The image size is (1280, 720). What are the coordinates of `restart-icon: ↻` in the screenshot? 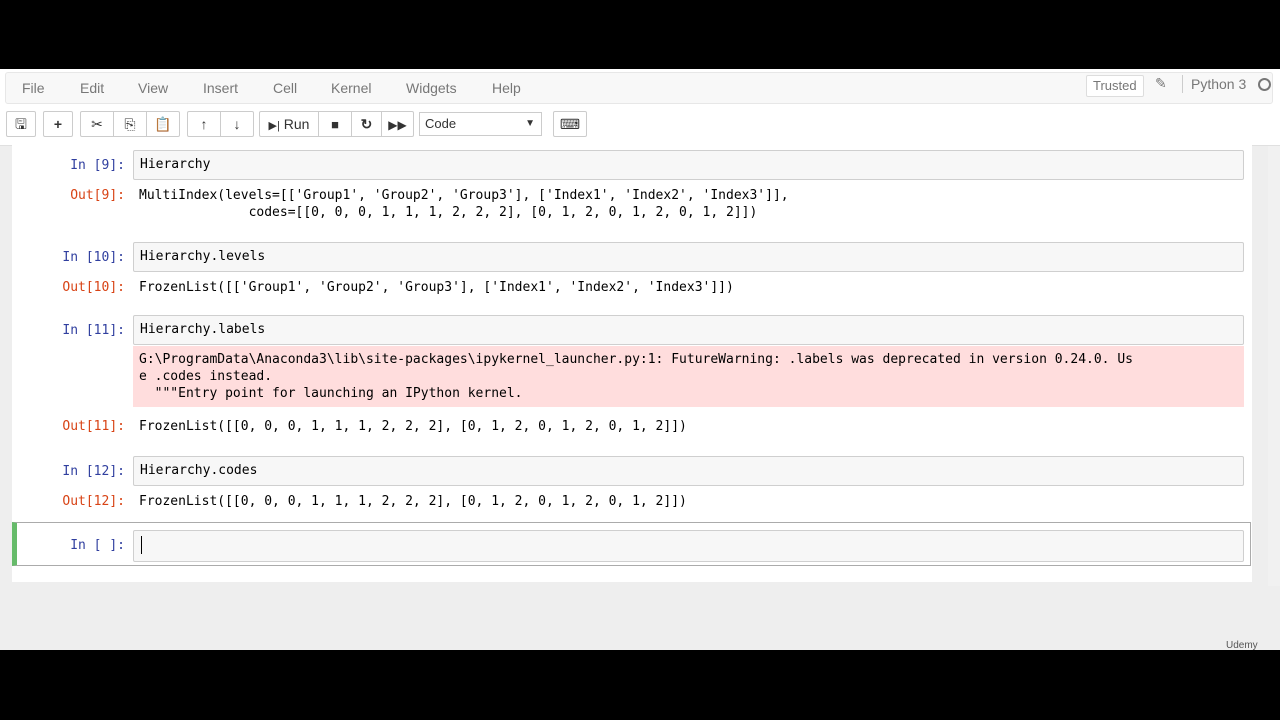 It's located at (366, 124).